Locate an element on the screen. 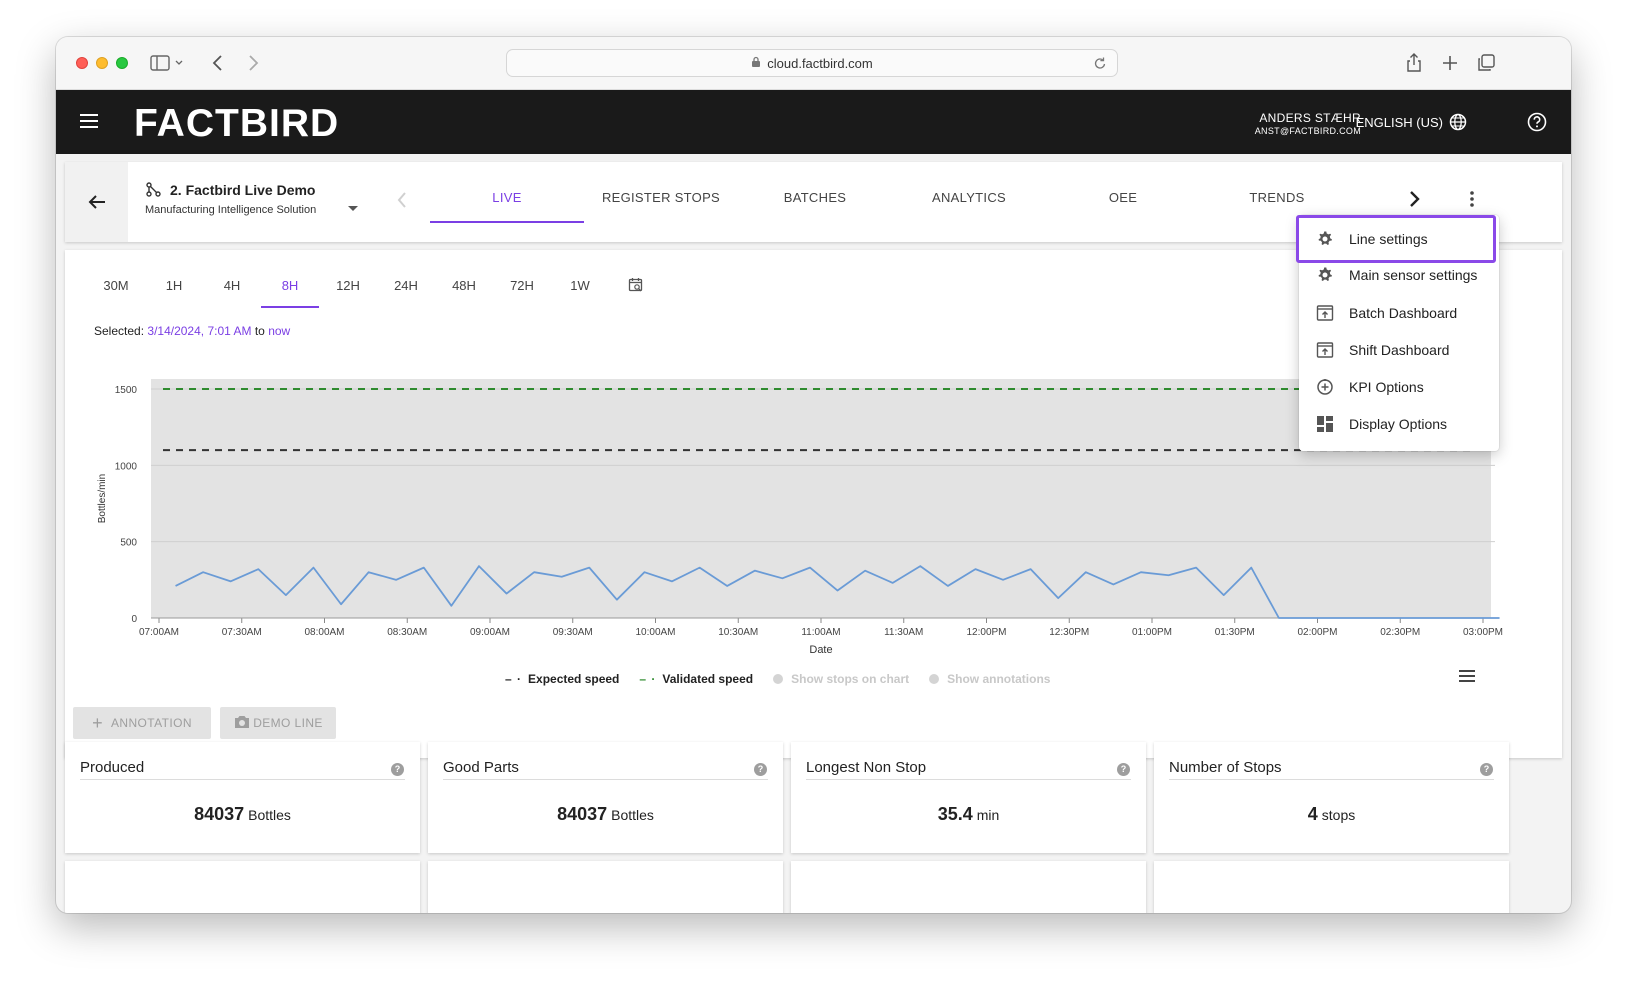  annotation-label: ANNOTATION is located at coordinates (151, 723).